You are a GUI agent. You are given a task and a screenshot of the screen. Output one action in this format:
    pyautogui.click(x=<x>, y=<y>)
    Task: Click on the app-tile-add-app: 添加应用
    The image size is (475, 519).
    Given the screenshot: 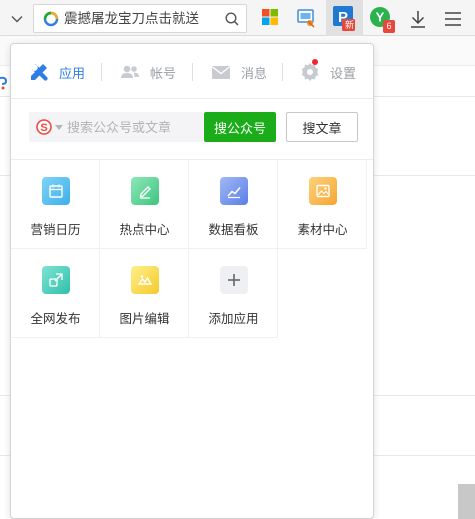 What is the action you would take?
    pyautogui.click(x=233, y=293)
    